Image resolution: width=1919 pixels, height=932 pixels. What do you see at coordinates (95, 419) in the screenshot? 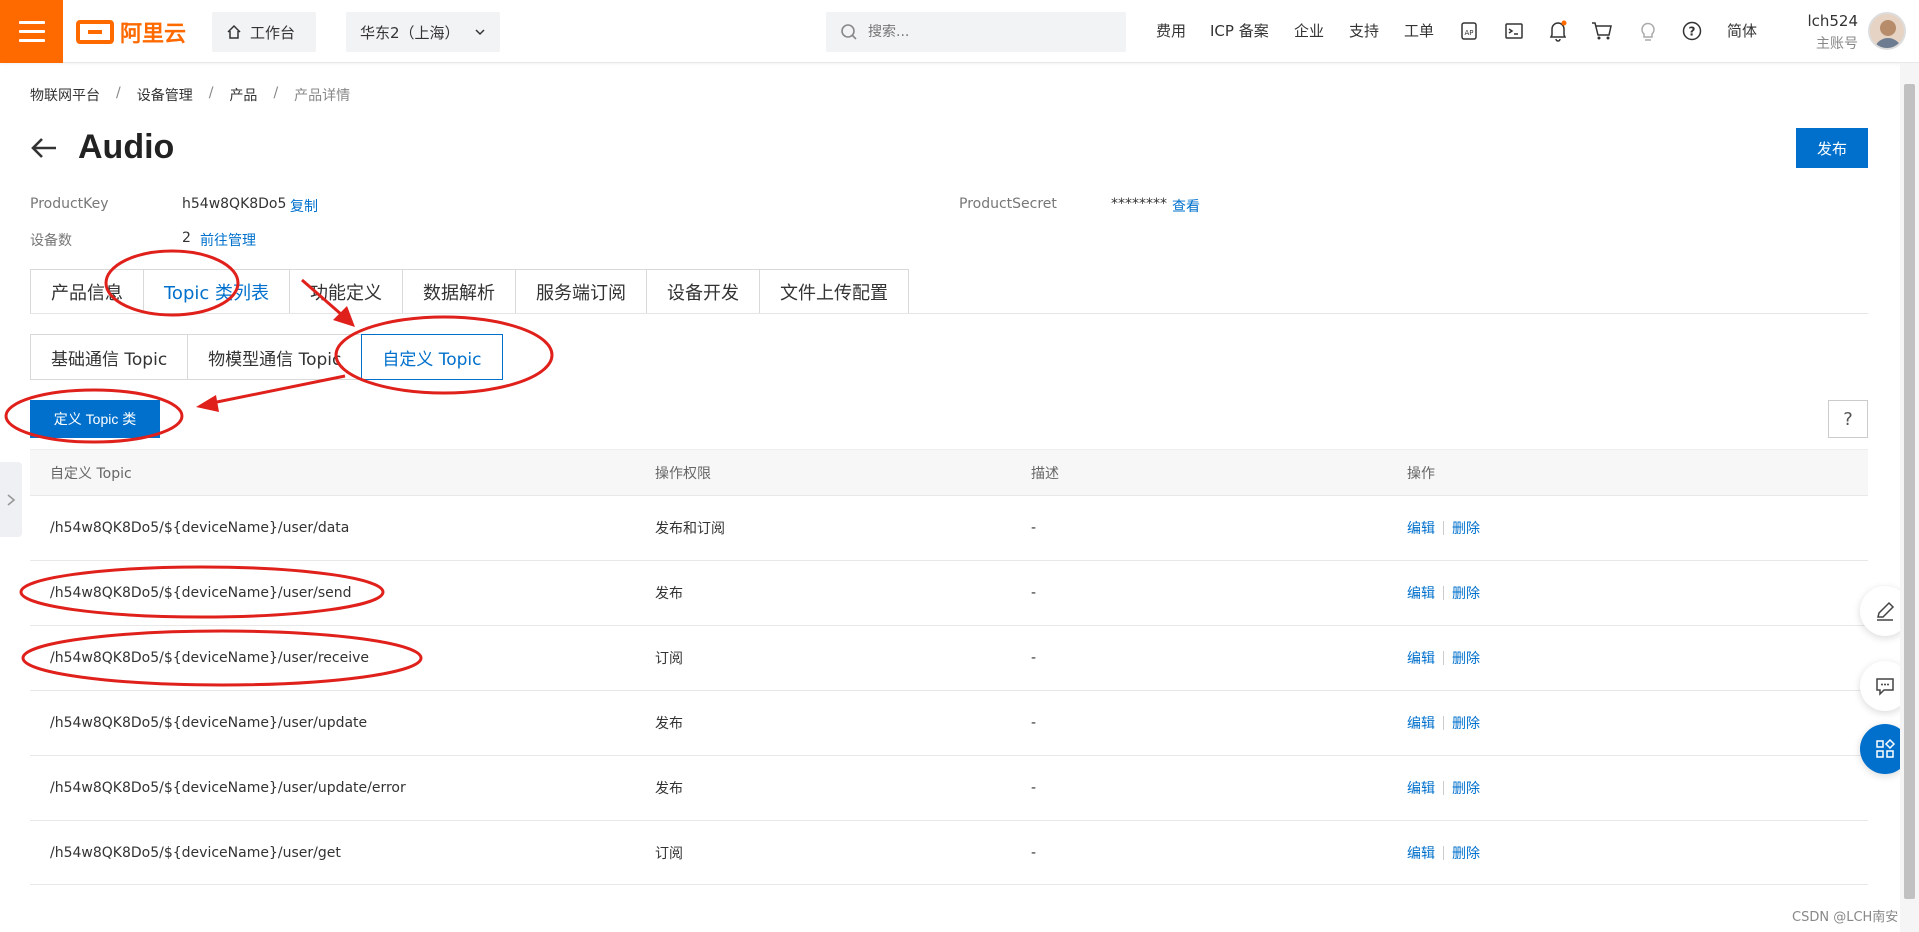
I see `define-topic-class-button: 定义 Topic 类` at bounding box center [95, 419].